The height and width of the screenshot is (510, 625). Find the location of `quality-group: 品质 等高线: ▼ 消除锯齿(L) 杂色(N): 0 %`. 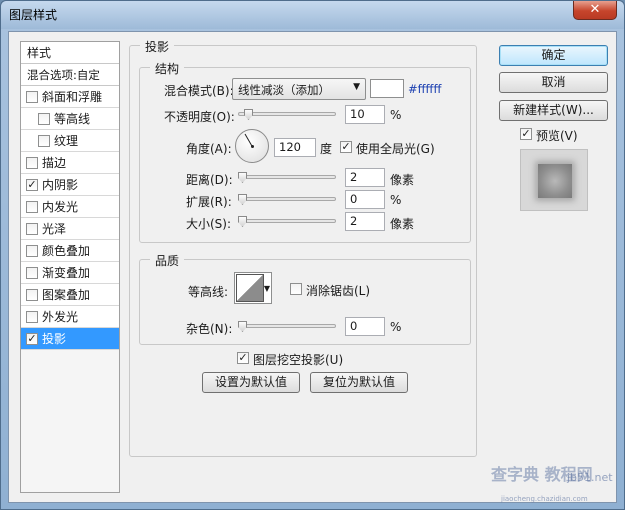

quality-group: 品质 等高线: ▼ 消除锯齿(L) 杂色(N): 0 % is located at coordinates (305, 298).